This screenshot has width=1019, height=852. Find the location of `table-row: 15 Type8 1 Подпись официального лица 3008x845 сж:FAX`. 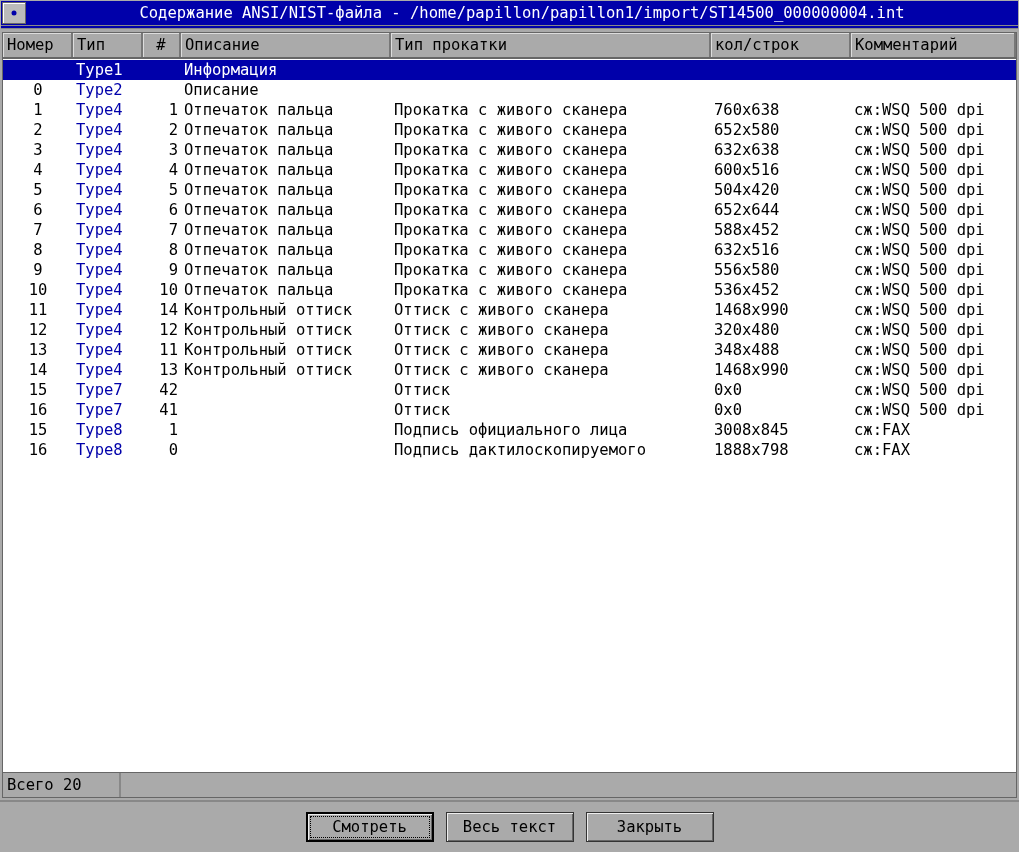

table-row: 15 Type8 1 Подпись официального лица 3008x845 сж:FAX is located at coordinates (509, 430).